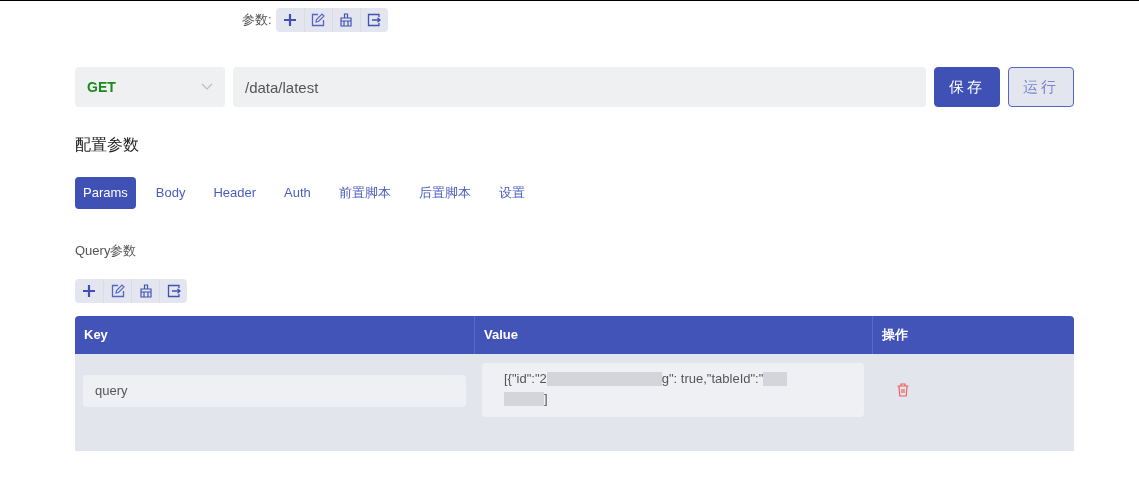 Image resolution: width=1139 pixels, height=480 pixels. Describe the element at coordinates (257, 20) in the screenshot. I see `params-label: 参数:` at that location.